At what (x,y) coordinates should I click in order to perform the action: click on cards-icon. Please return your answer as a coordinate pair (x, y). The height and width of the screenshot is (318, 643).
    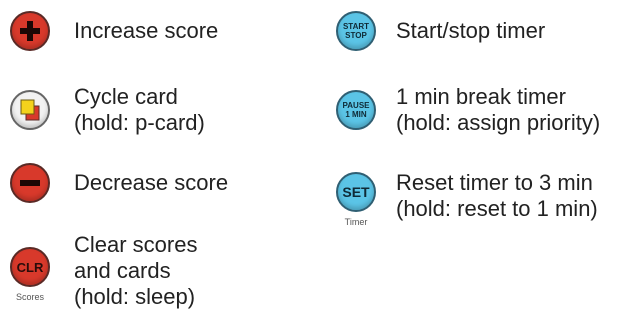
    Looking at the image, I should click on (30, 110).